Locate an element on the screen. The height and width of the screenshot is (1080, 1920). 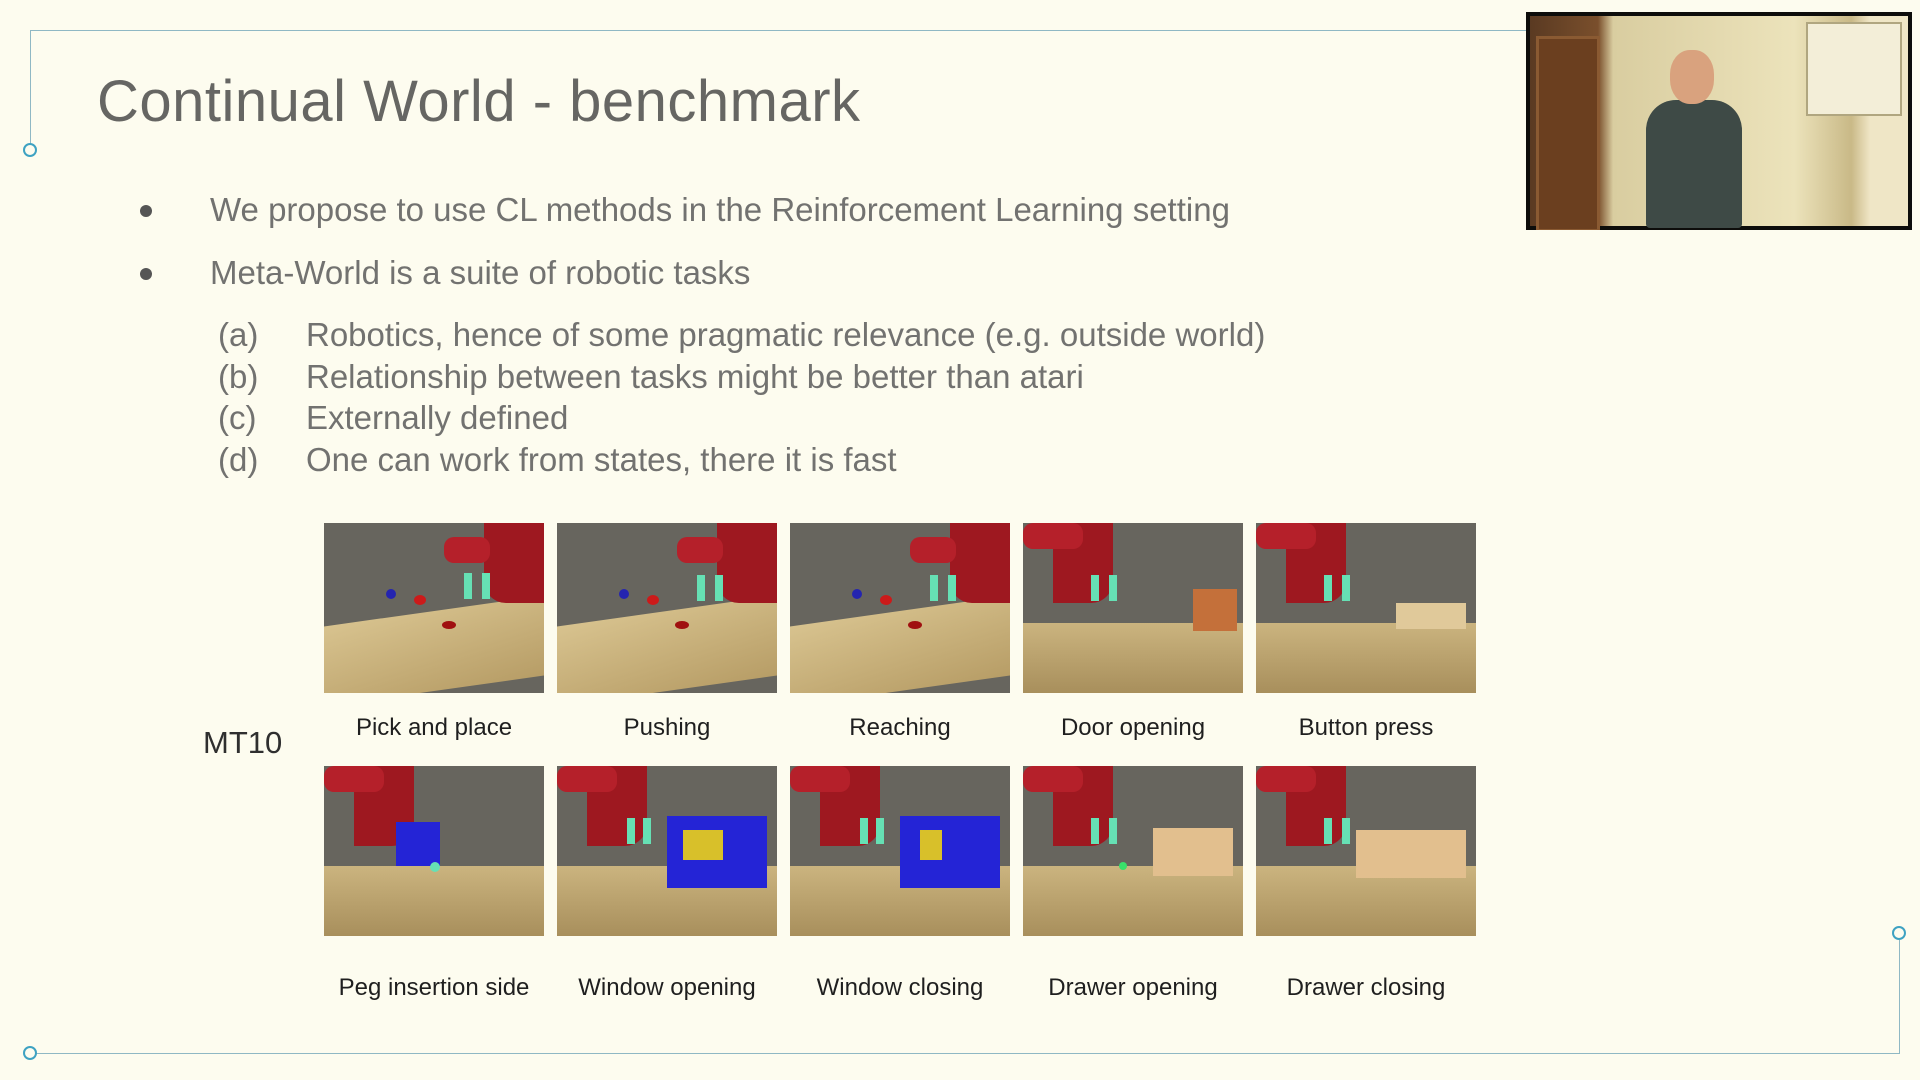
webcam-video is located at coordinates (1719, 121).